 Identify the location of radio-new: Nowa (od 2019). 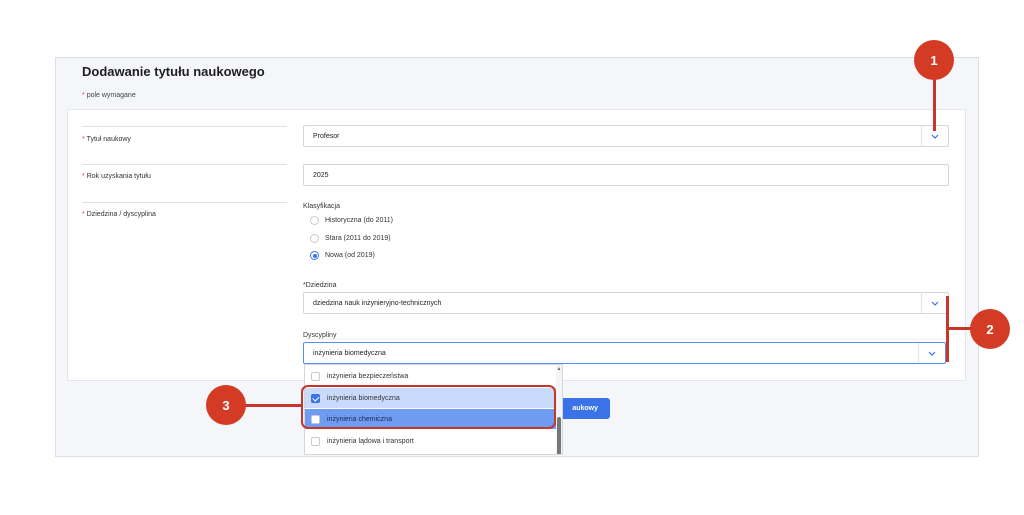
(342, 255).